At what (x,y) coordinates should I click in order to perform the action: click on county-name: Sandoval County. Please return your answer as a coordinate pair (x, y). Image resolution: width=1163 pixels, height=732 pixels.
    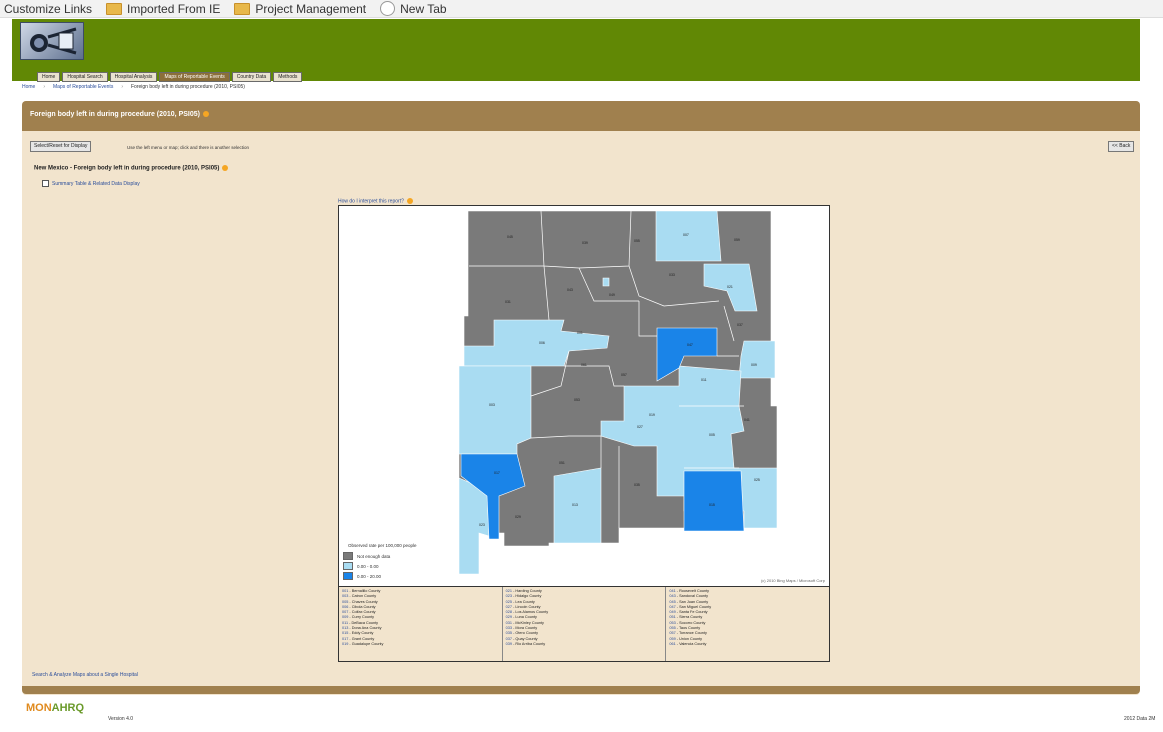
    Looking at the image, I should click on (693, 596).